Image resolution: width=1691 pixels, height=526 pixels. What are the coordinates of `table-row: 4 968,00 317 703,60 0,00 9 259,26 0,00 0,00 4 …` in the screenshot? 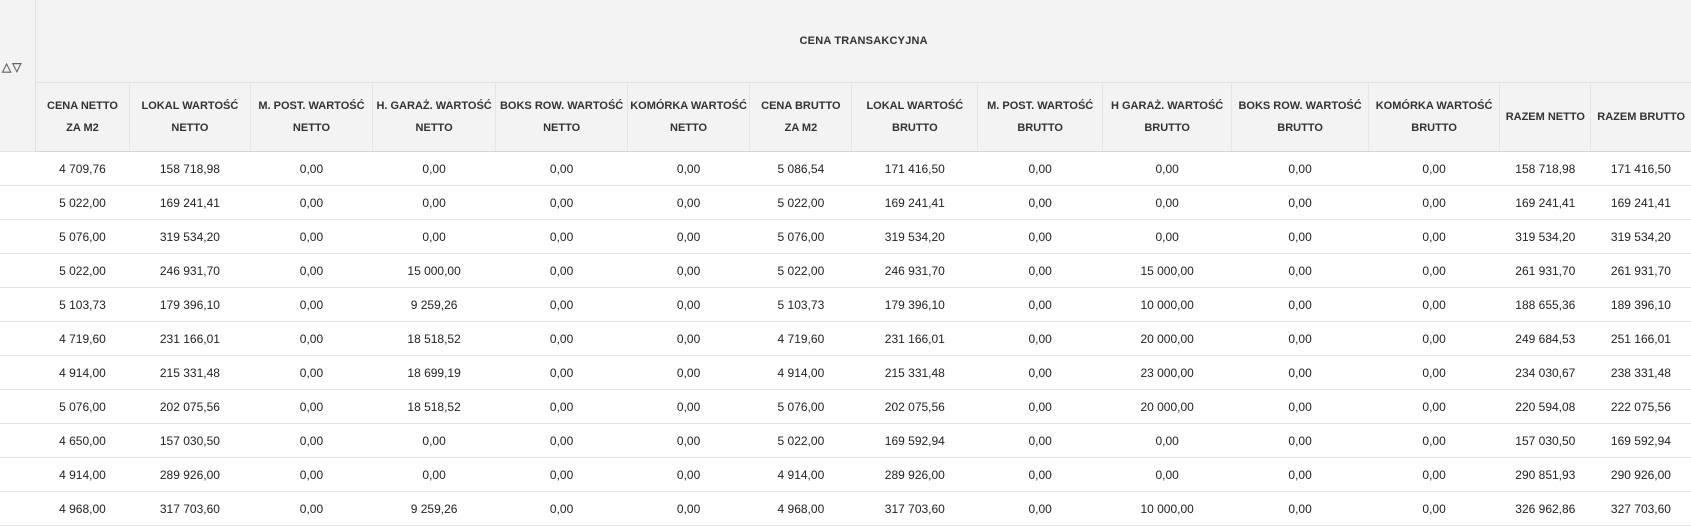 It's located at (845, 508).